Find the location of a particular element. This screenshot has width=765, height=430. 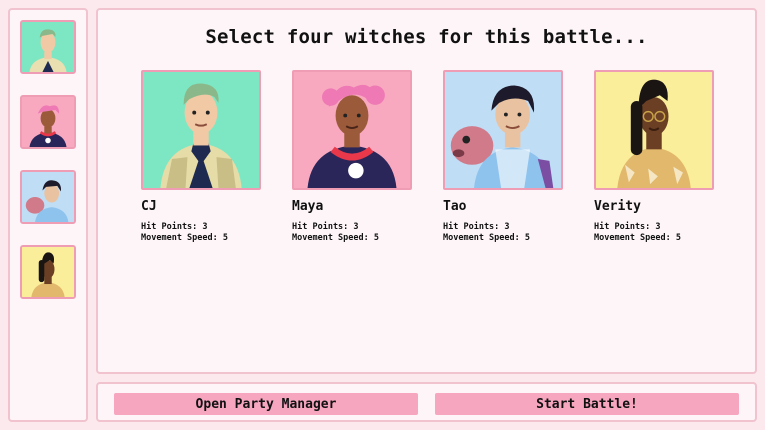

cj-portrait-icon is located at coordinates (201, 130).